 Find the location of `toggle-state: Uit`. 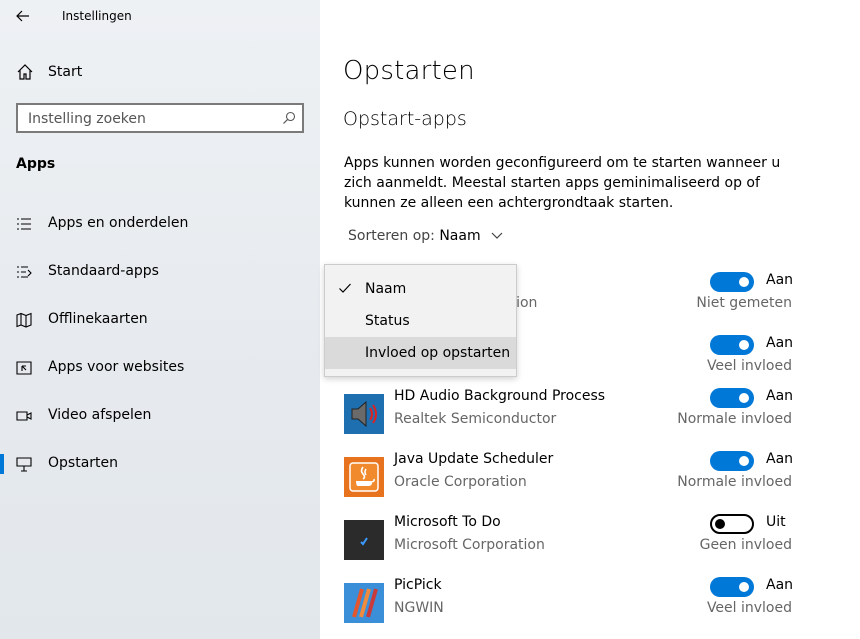

toggle-state: Uit is located at coordinates (776, 522).